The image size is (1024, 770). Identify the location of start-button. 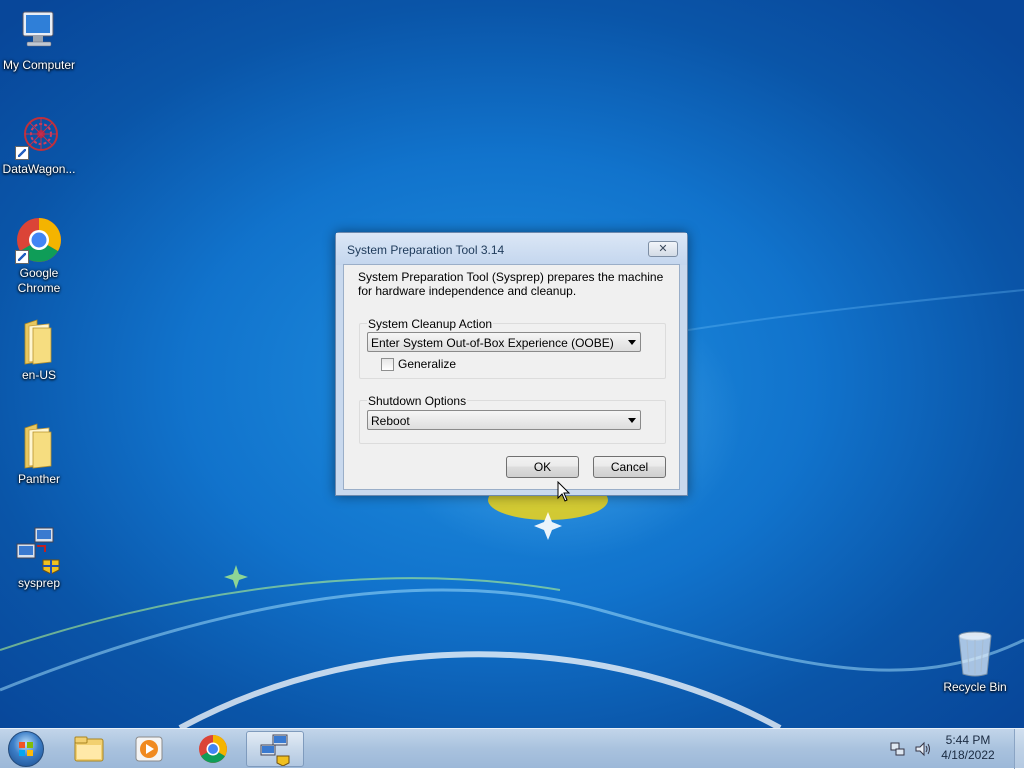
(26, 749).